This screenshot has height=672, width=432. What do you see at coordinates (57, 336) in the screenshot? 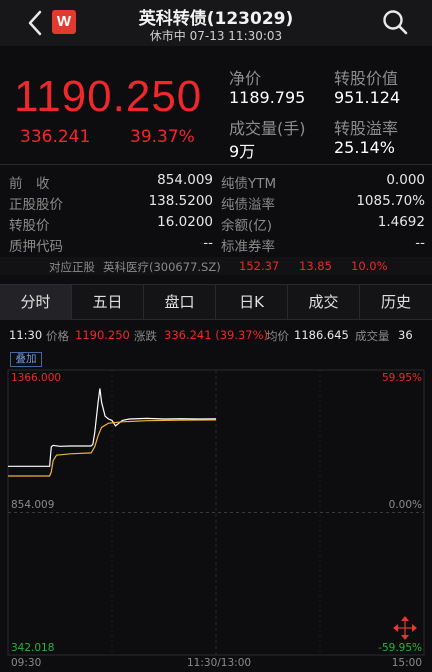
I see `info-price-label: 价格` at bounding box center [57, 336].